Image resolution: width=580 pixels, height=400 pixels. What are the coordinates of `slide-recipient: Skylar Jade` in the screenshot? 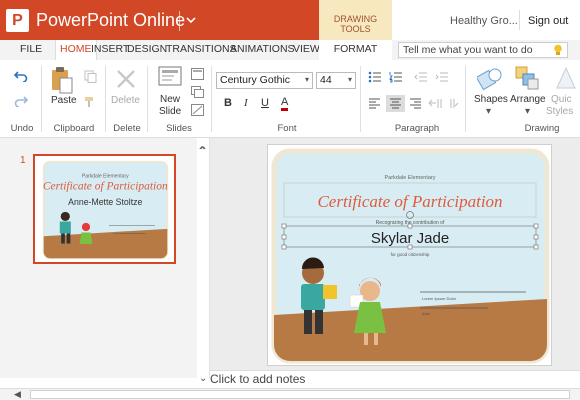 It's located at (410, 238).